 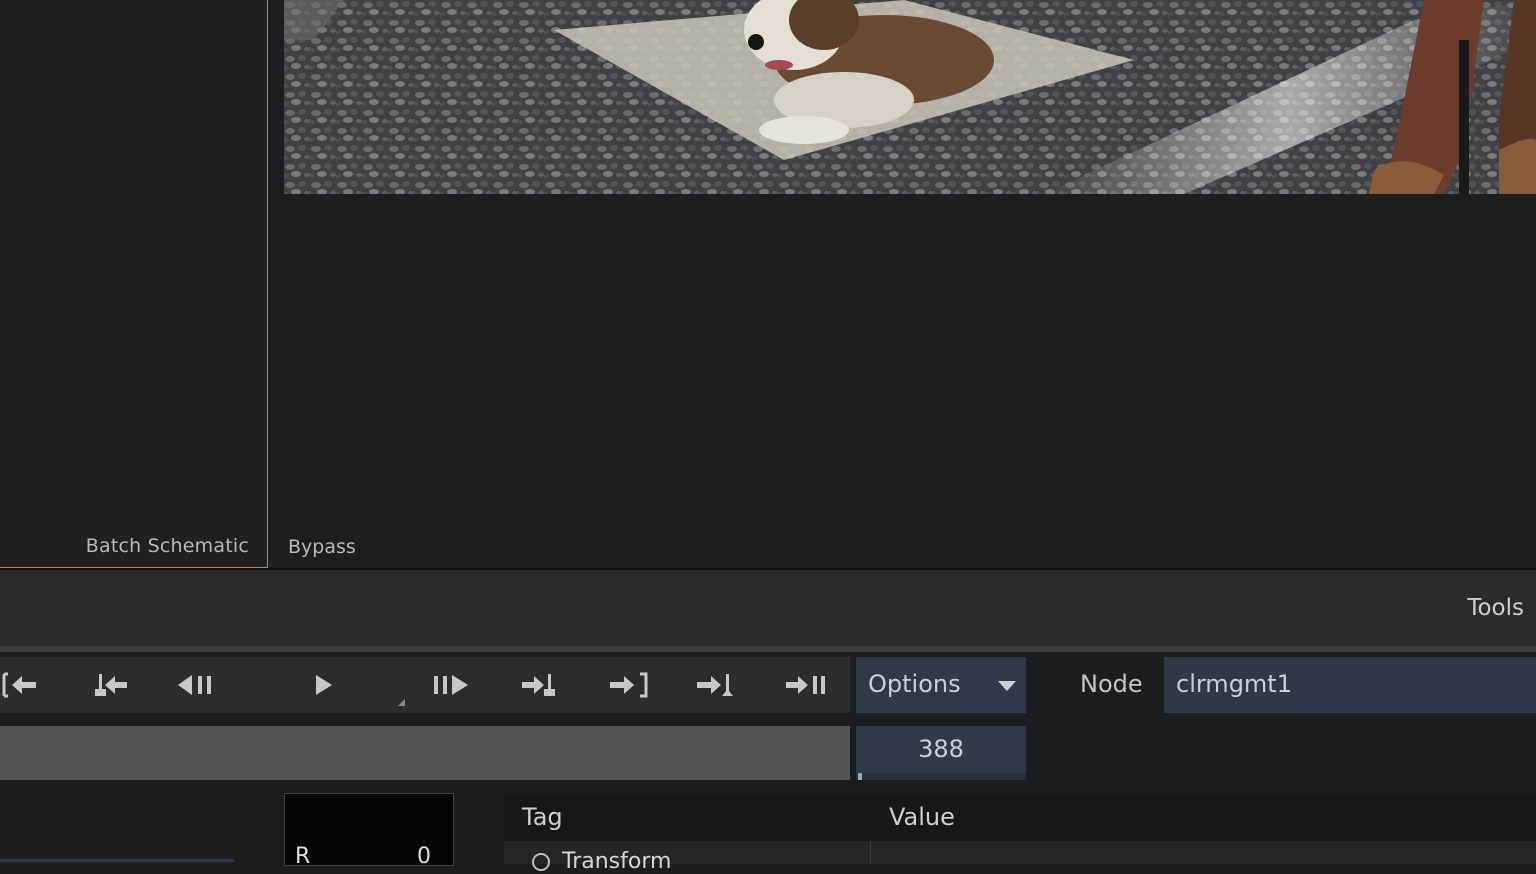 What do you see at coordinates (369, 831) in the screenshot?
I see `color-swatch: R 0` at bounding box center [369, 831].